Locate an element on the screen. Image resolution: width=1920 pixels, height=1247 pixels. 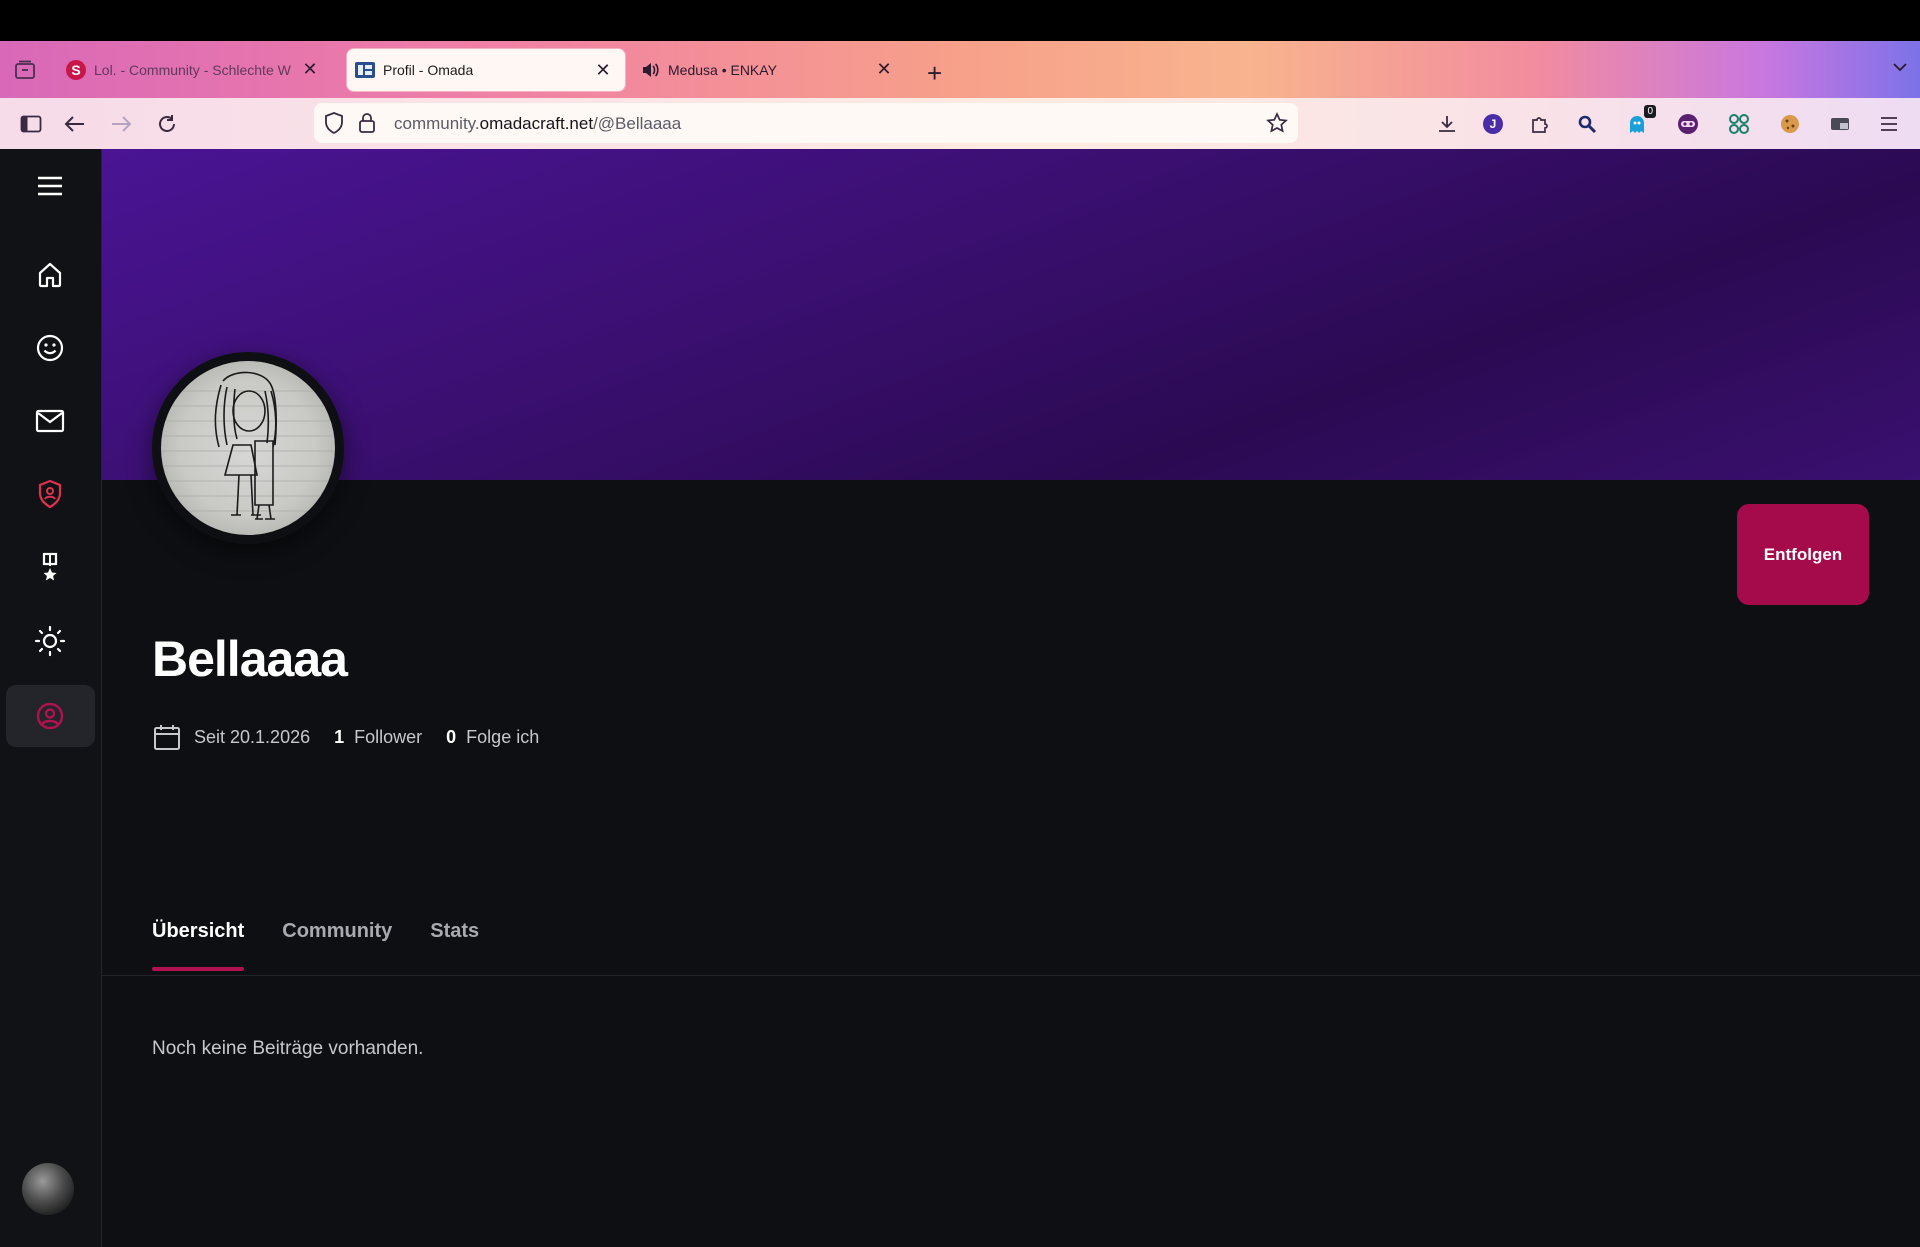
puzzle-icon is located at coordinates (1540, 124).